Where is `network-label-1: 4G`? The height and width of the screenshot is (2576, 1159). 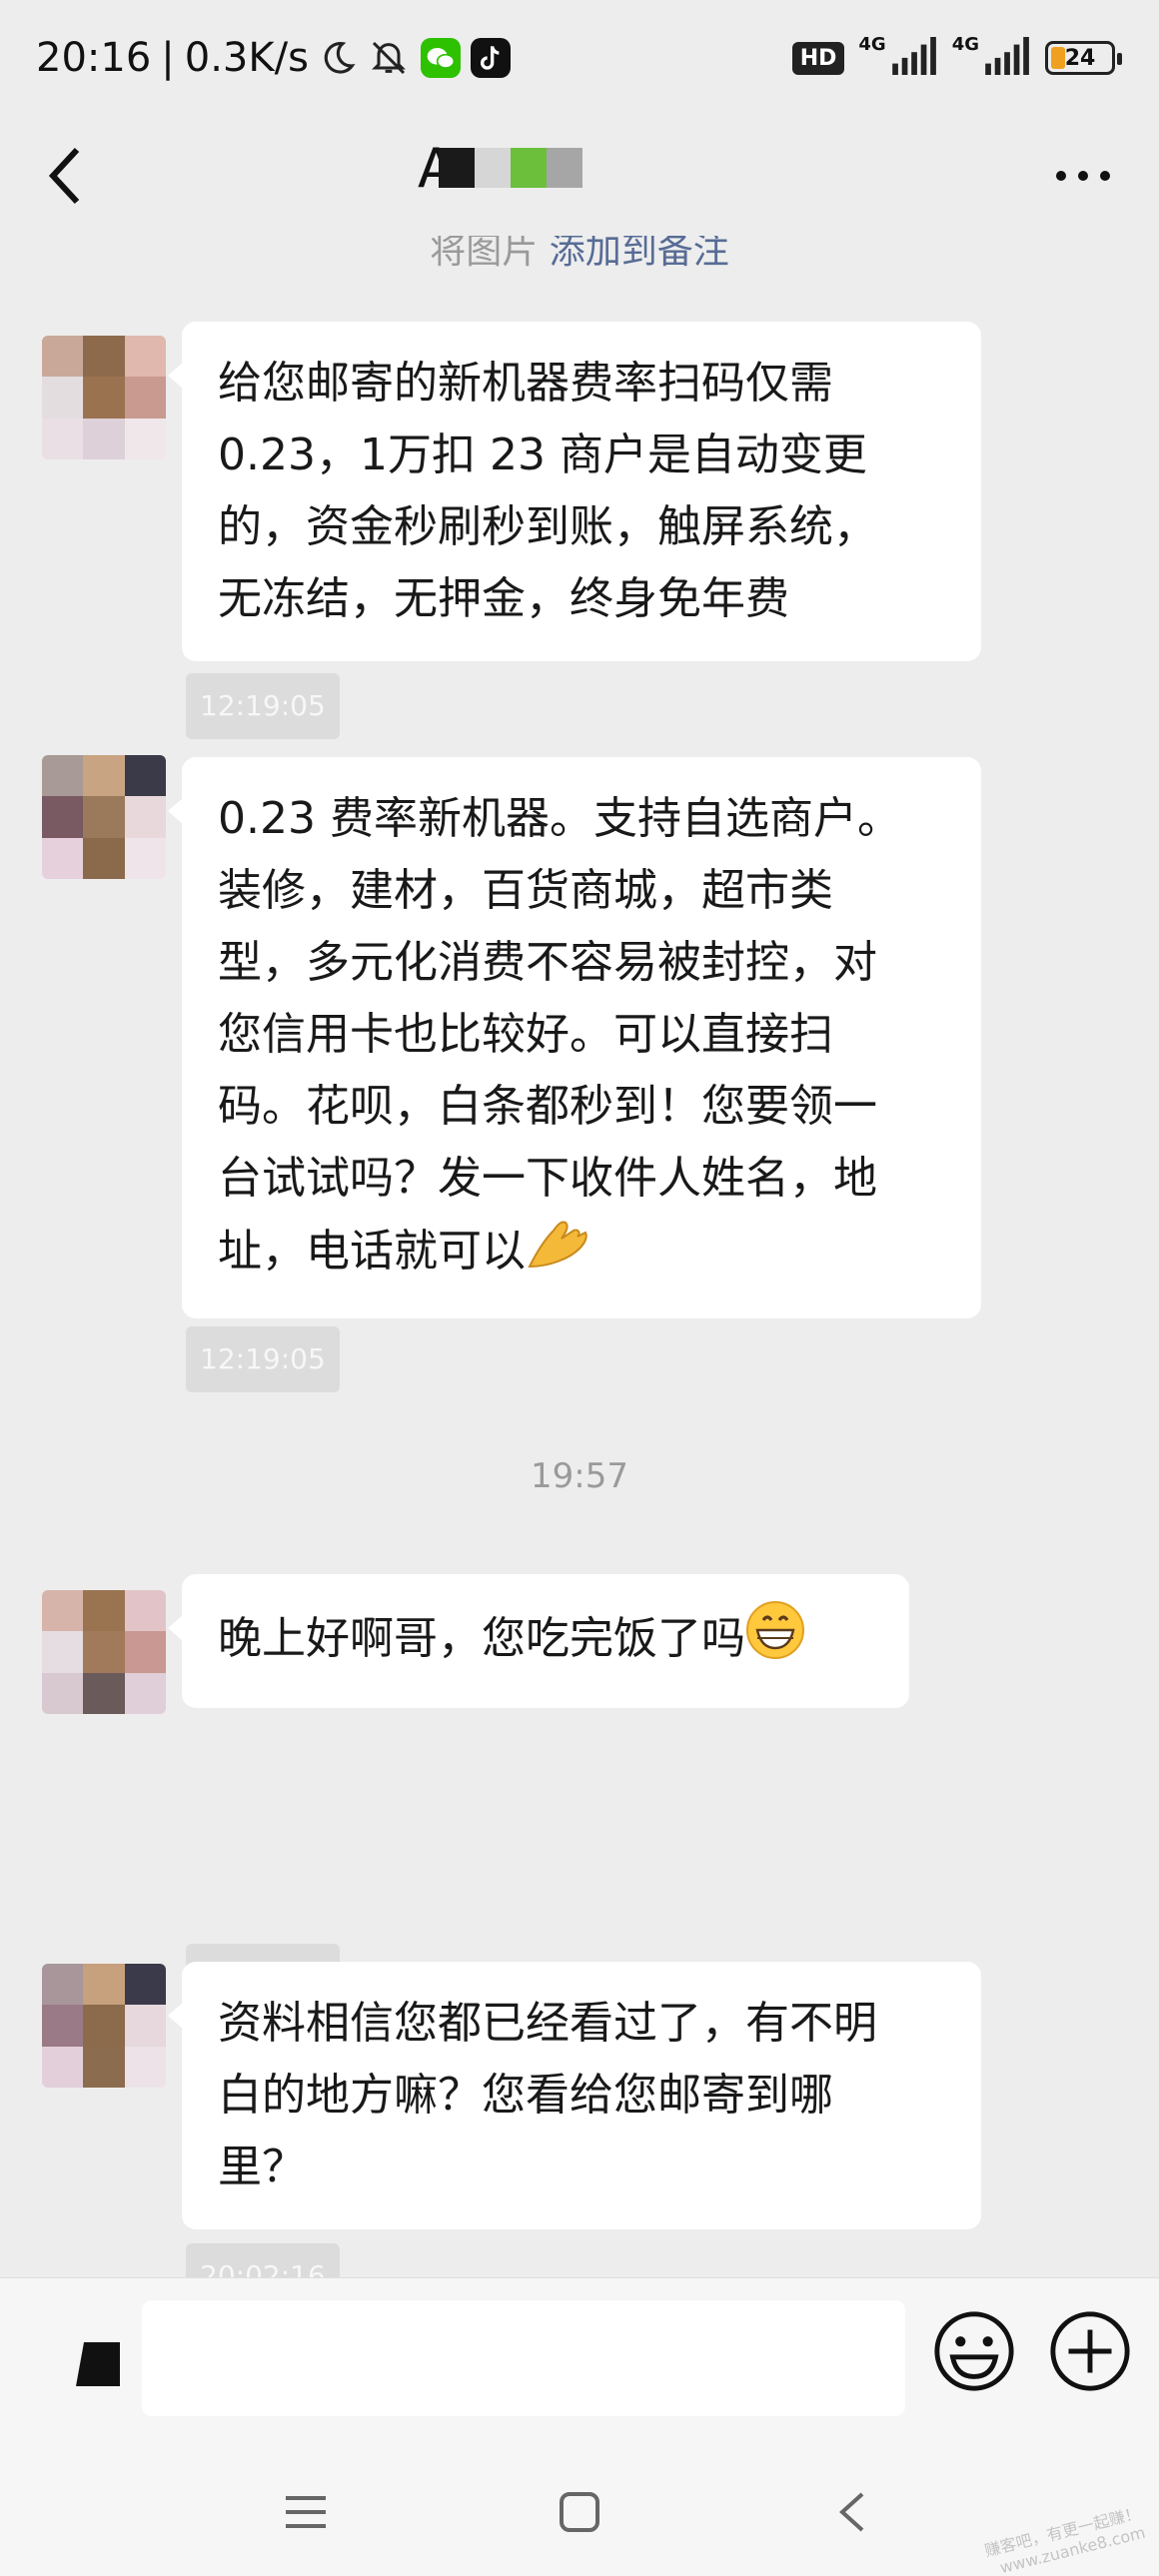
network-label-1: 4G is located at coordinates (872, 44).